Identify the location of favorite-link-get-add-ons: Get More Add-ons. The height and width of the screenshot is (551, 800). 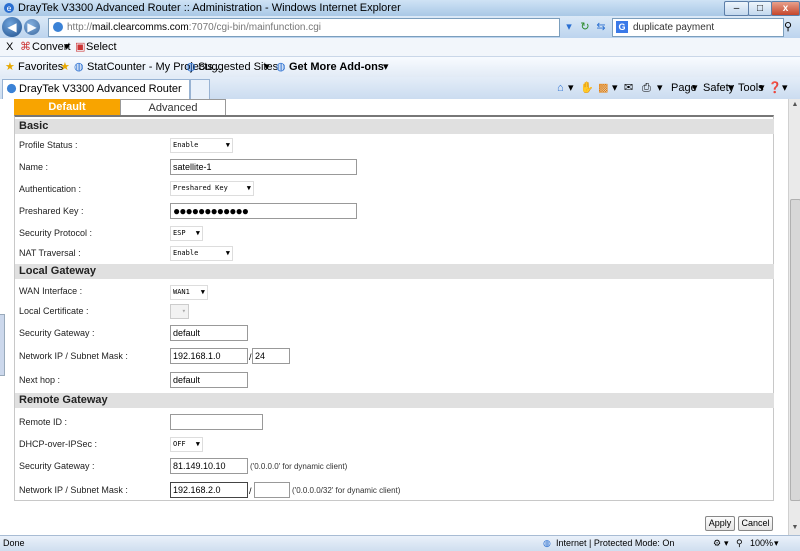
(336, 67).